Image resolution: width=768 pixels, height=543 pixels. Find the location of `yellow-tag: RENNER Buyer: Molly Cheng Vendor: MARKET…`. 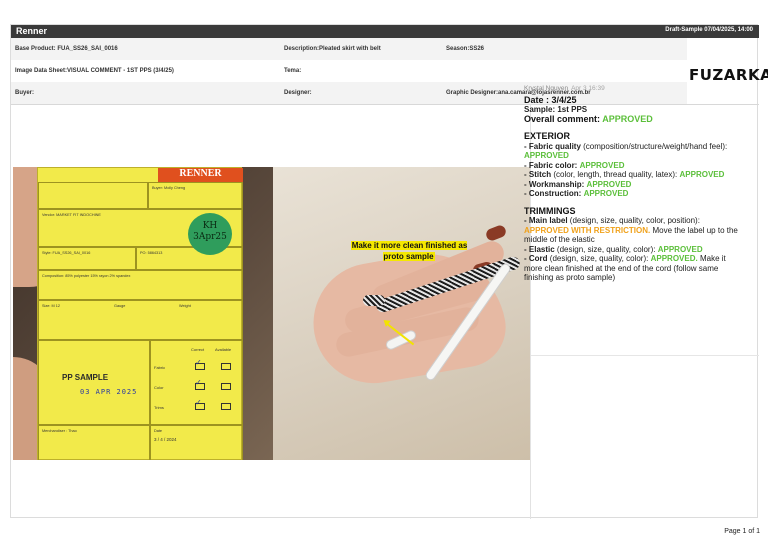

yellow-tag: RENNER Buyer: Molly Cheng Vendor: MARKET… is located at coordinates (140, 313).